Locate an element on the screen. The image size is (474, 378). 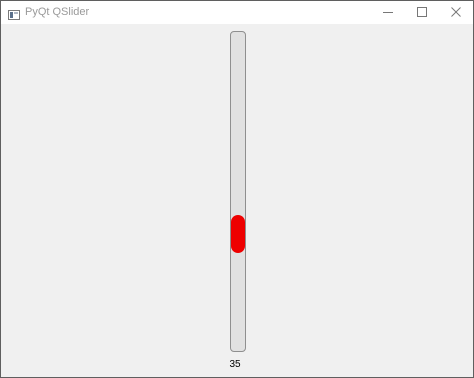
slider-handle is located at coordinates (238, 233).